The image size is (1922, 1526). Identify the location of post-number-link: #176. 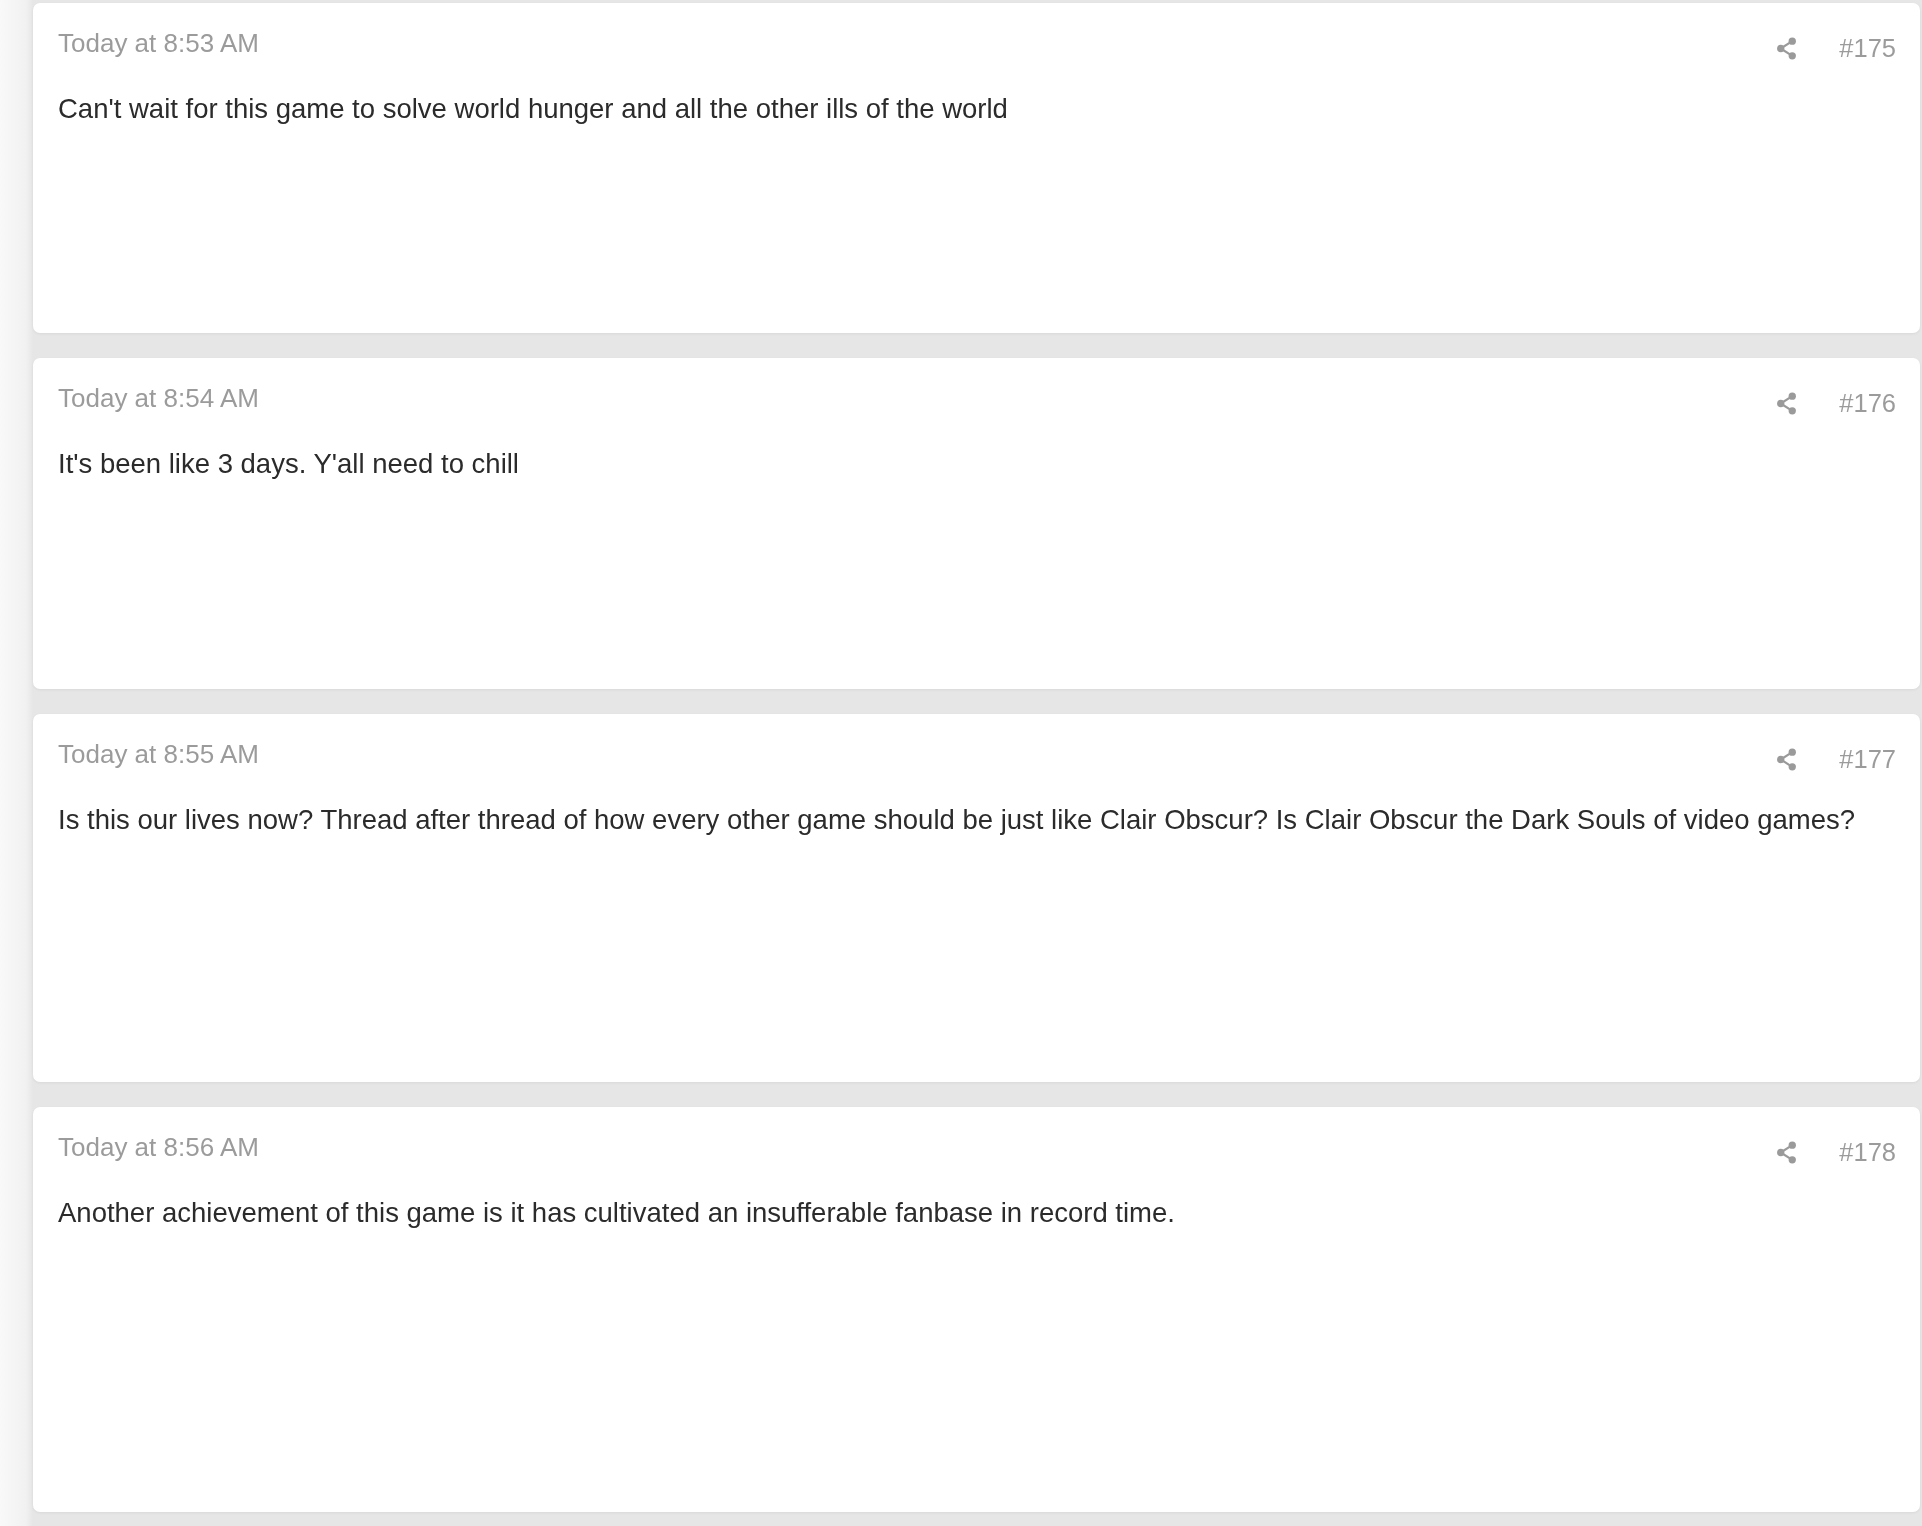
(1867, 403).